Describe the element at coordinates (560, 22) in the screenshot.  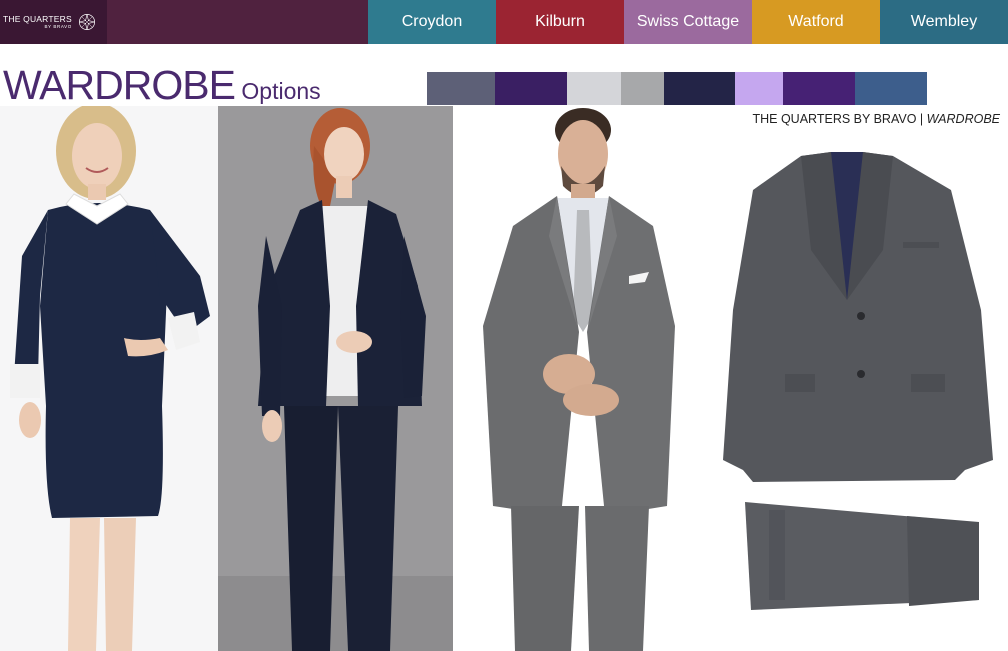
I see `nav-tab-kilburn: Kilburn` at that location.